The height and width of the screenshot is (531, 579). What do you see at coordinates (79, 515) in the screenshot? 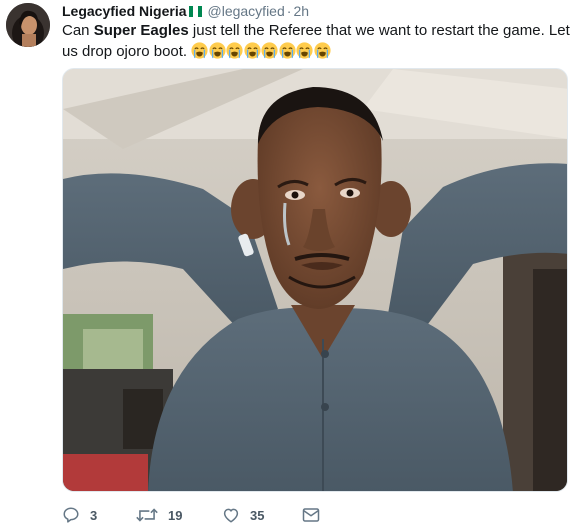
I see `reply-button: 3` at bounding box center [79, 515].